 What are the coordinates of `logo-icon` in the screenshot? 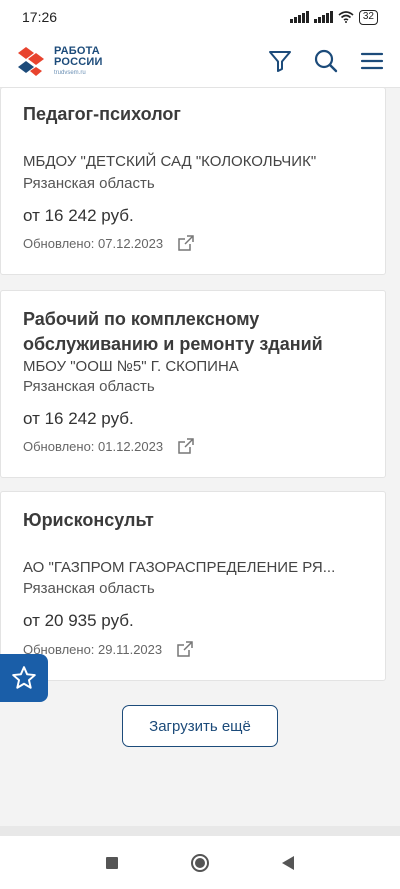 It's located at (31, 61).